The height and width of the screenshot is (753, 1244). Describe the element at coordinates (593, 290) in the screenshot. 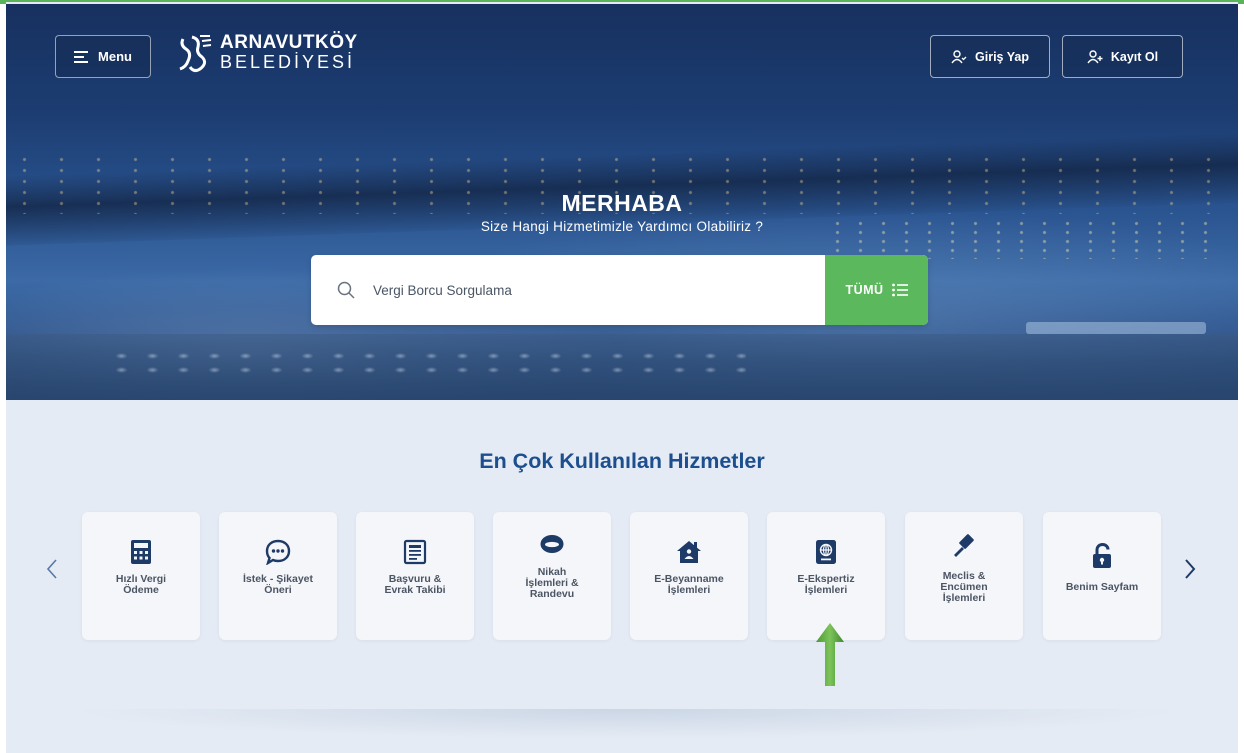

I see `search-input` at that location.